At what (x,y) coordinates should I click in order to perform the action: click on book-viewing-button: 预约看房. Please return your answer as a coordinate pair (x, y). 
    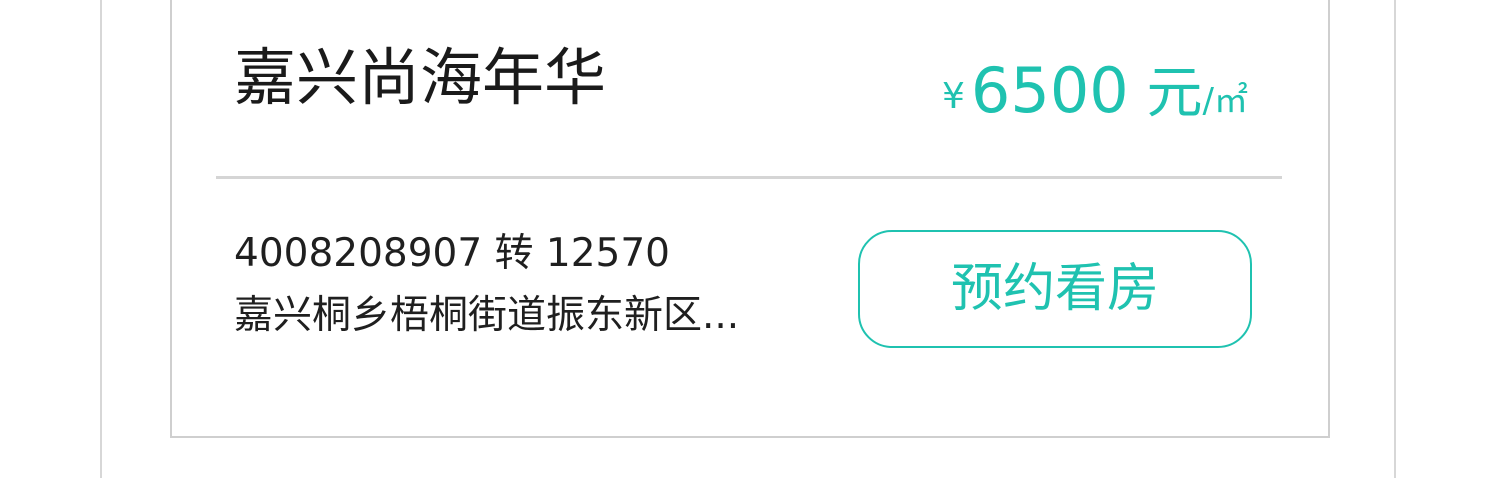
    Looking at the image, I should click on (1055, 289).